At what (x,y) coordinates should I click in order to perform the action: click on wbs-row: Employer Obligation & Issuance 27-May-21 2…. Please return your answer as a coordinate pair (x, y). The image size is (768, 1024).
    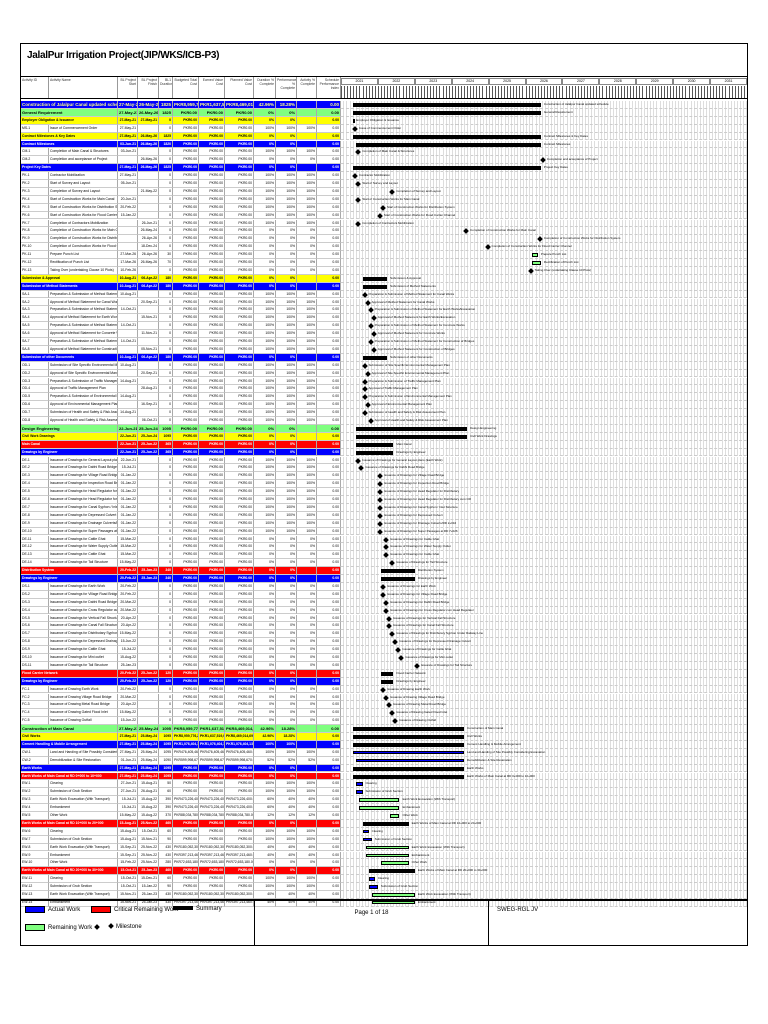
    Looking at the image, I should click on (384, 120).